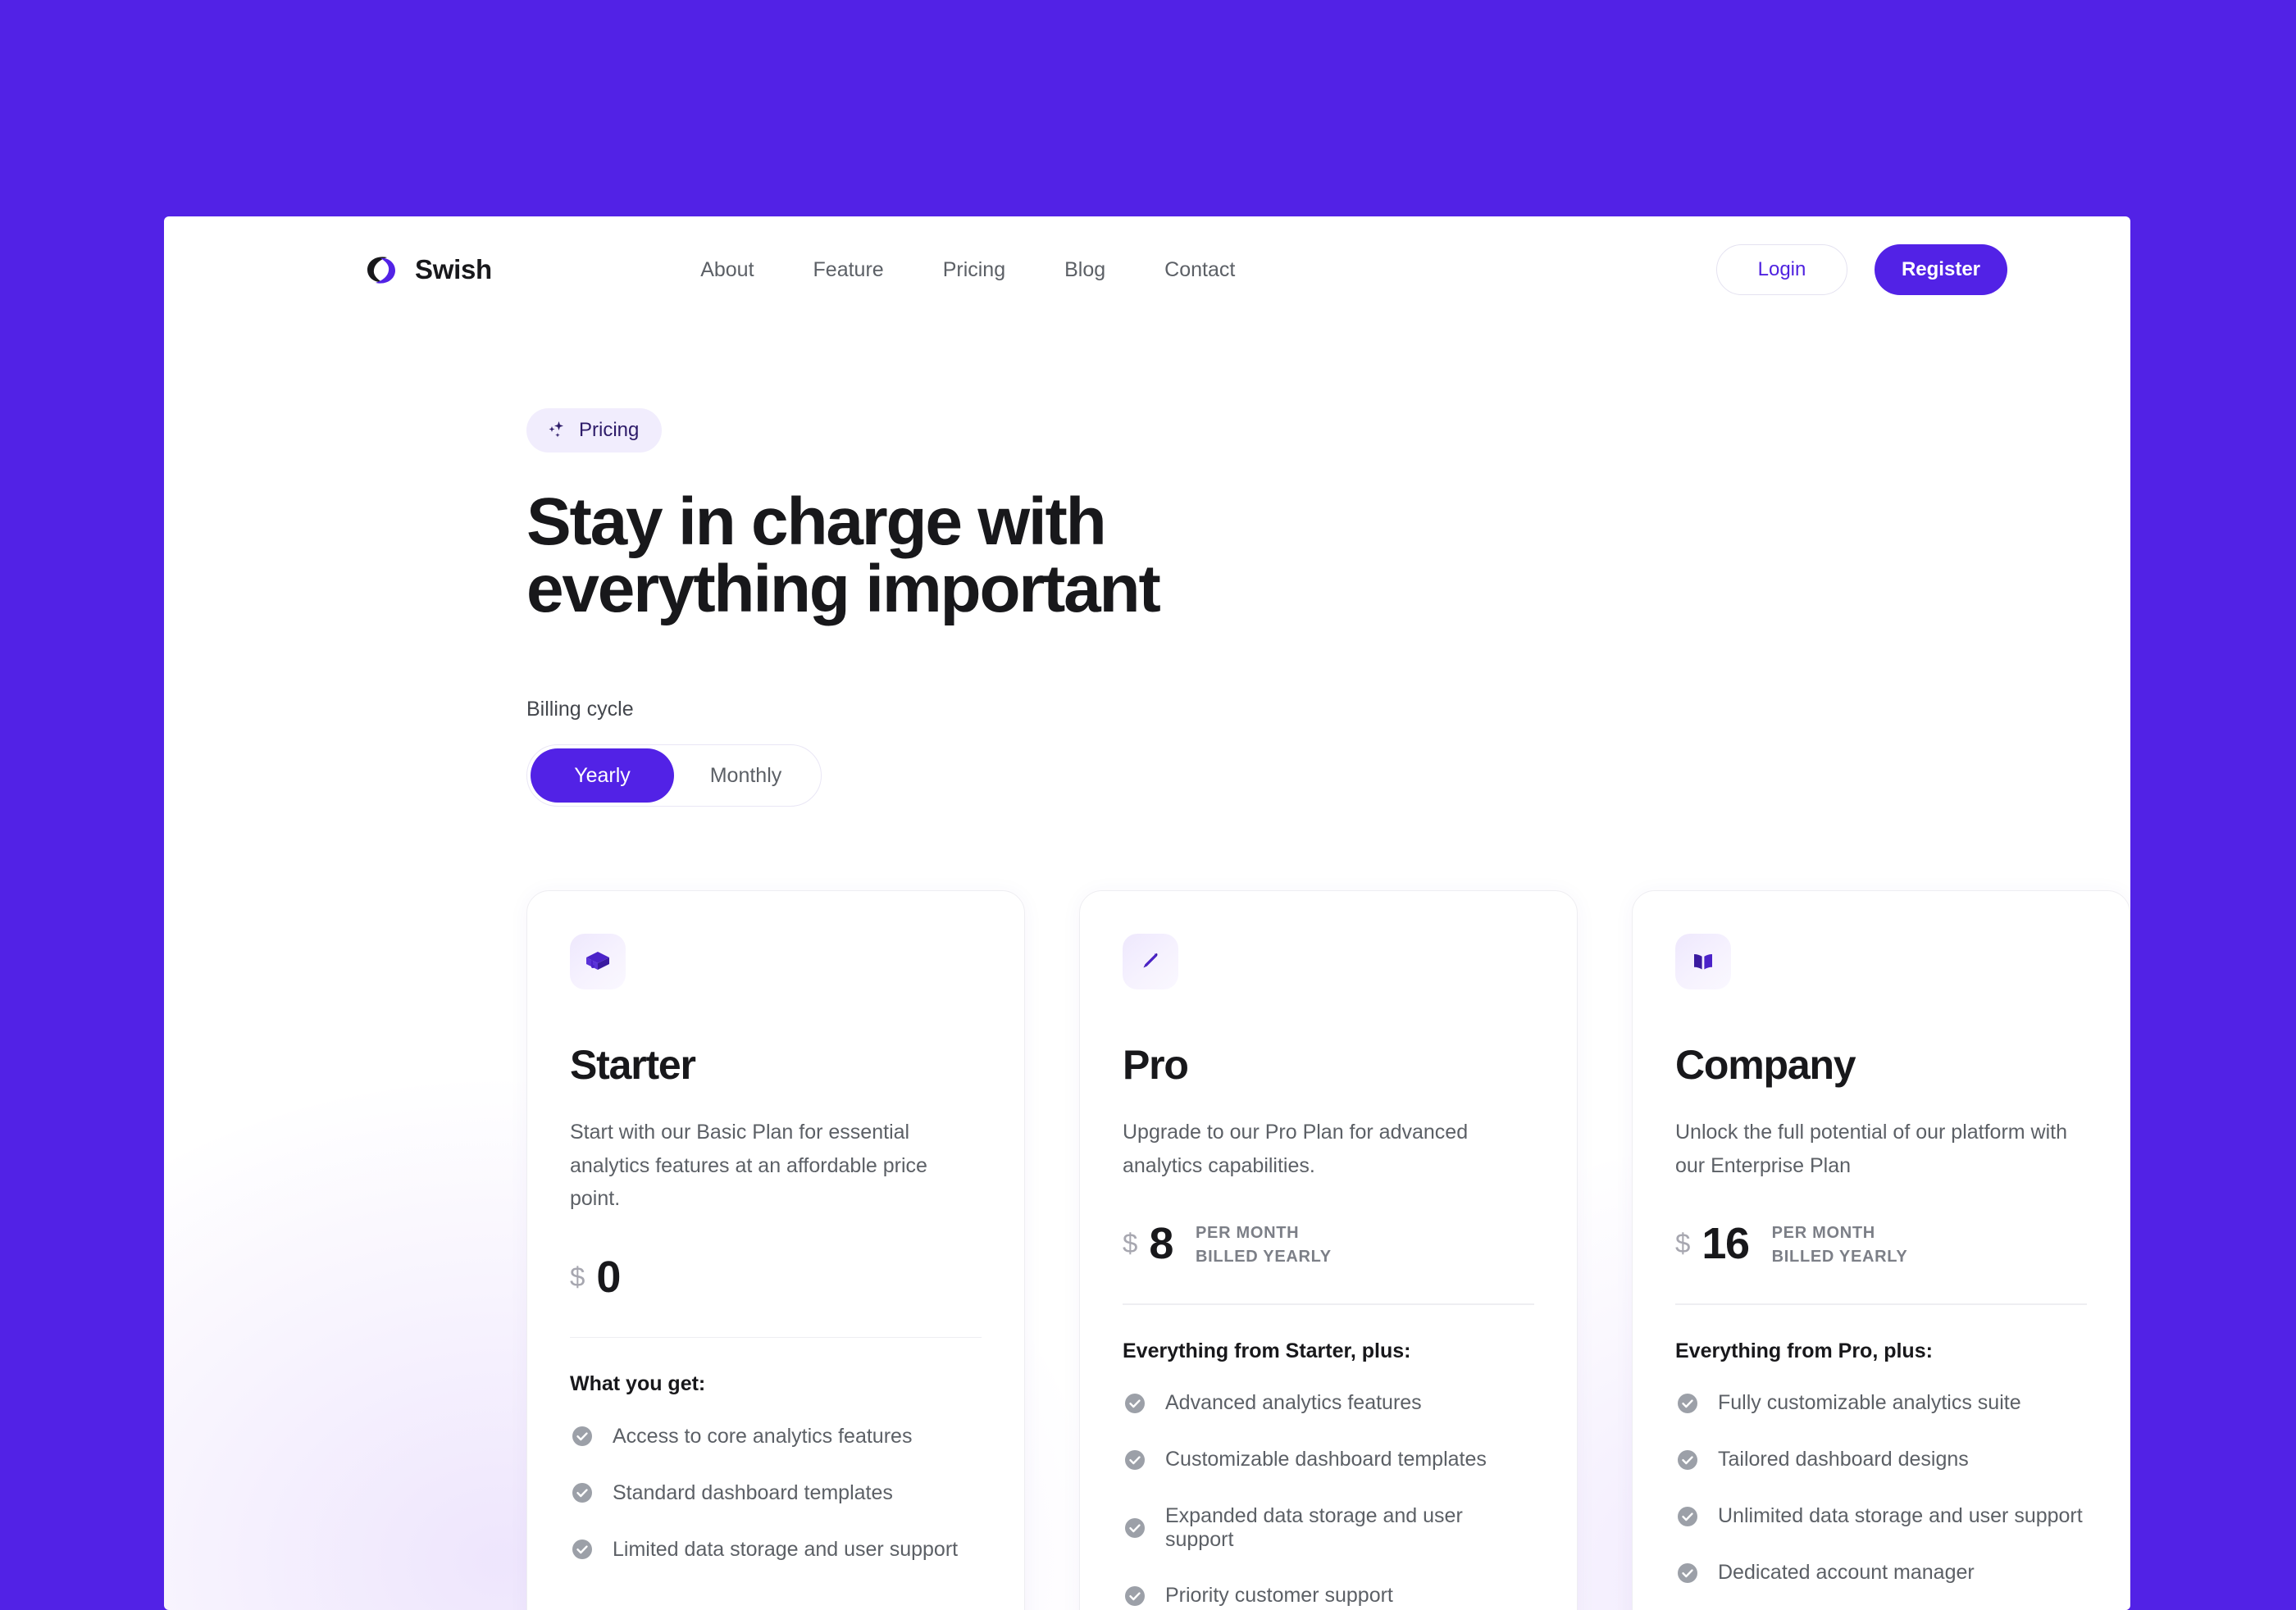 The width and height of the screenshot is (2296, 1610). What do you see at coordinates (786, 1549) in the screenshot?
I see `feature-text: Limited data storage and user support` at bounding box center [786, 1549].